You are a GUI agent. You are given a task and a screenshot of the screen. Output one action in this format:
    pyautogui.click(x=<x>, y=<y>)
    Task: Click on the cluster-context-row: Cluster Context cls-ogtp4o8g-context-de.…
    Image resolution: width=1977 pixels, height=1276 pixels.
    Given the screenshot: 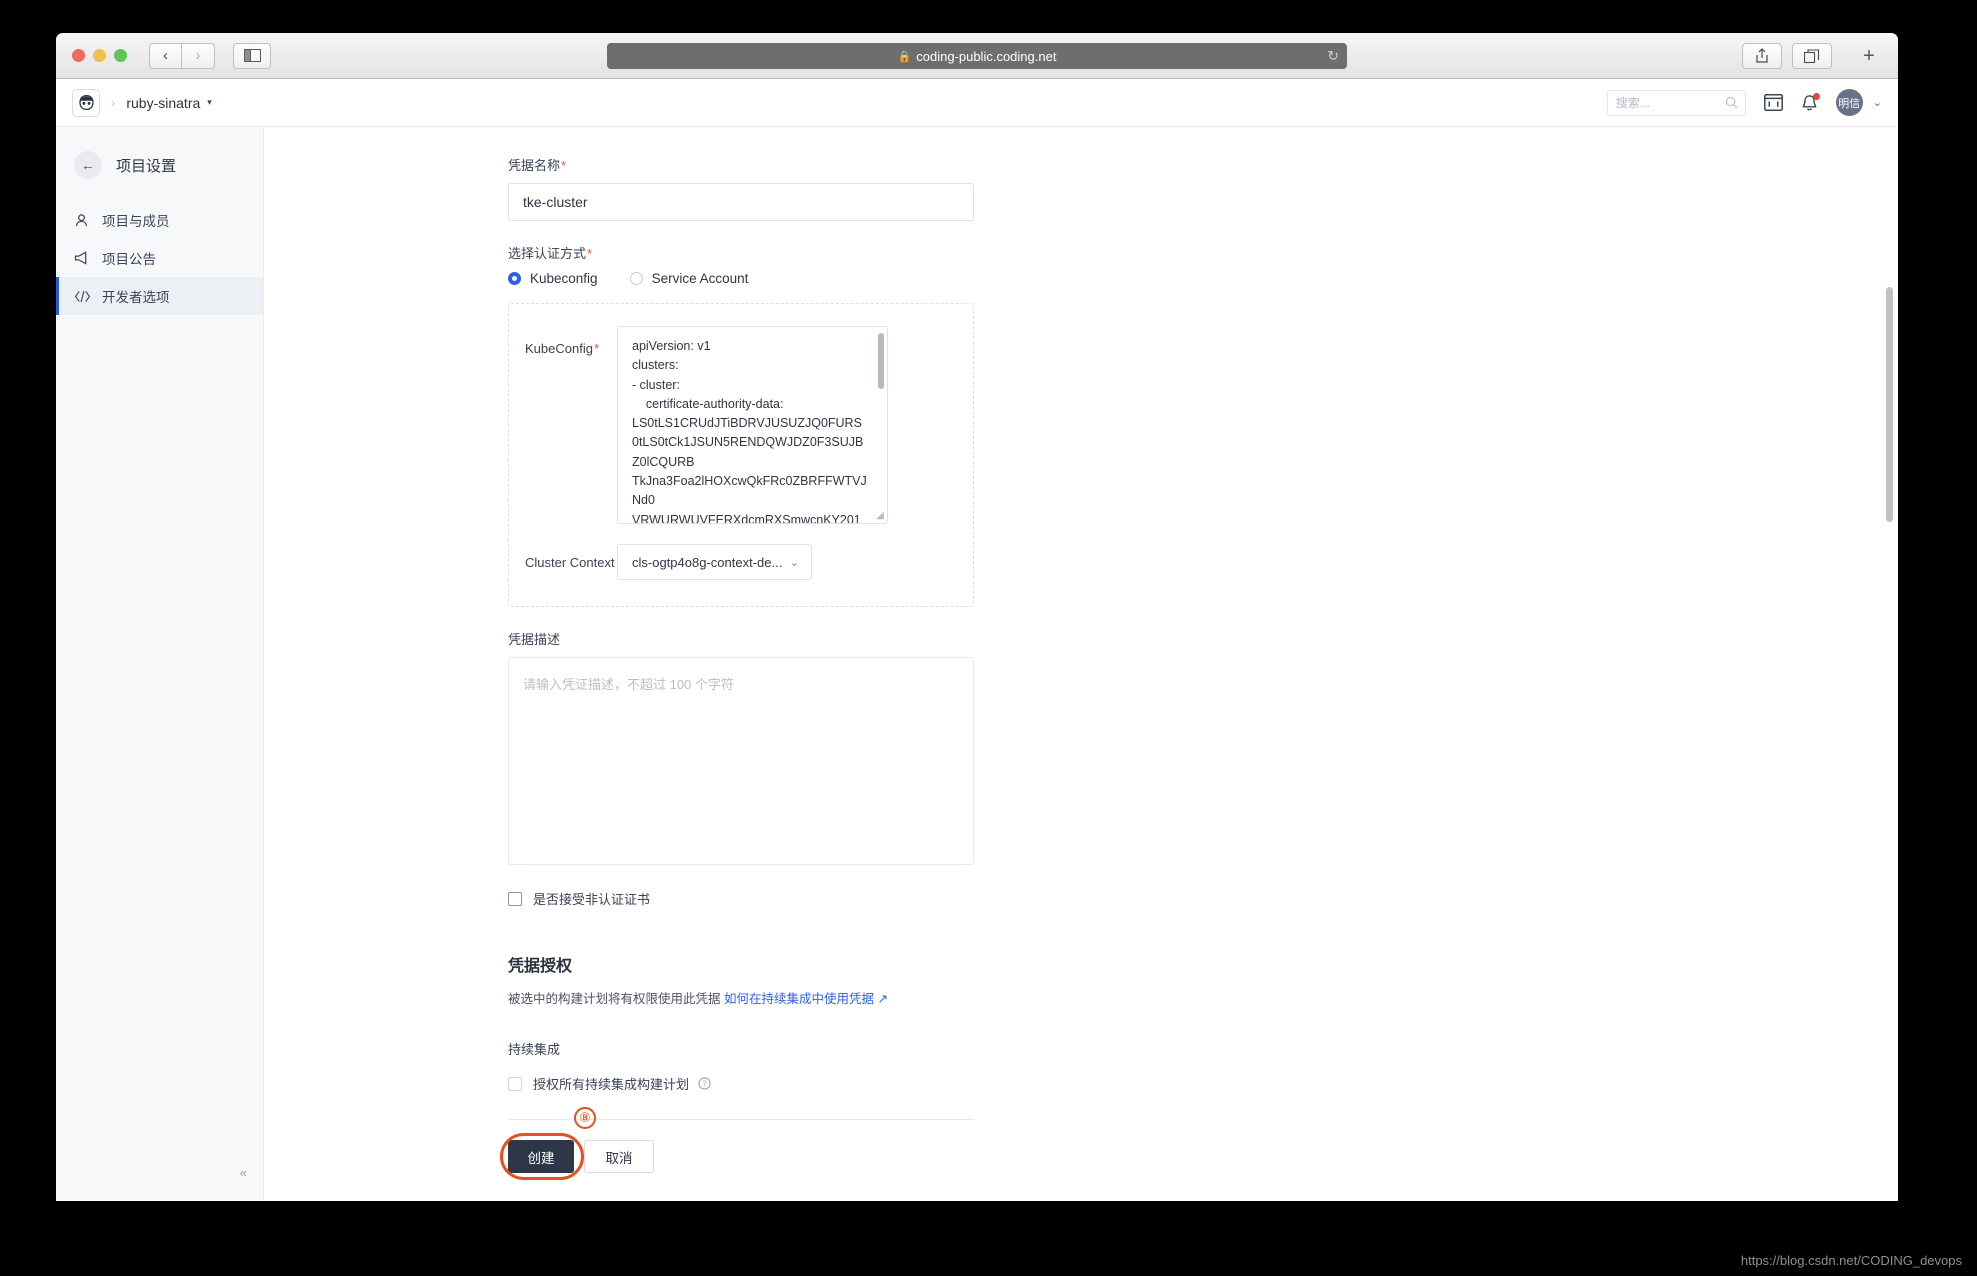 What is the action you would take?
    pyautogui.click(x=741, y=562)
    